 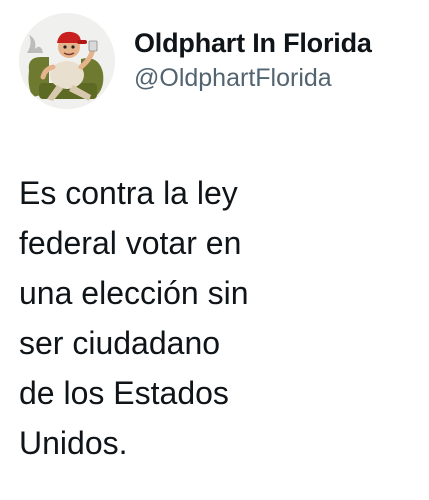 I want to click on cartoon-old-man-avatar-icon, so click(x=67, y=61).